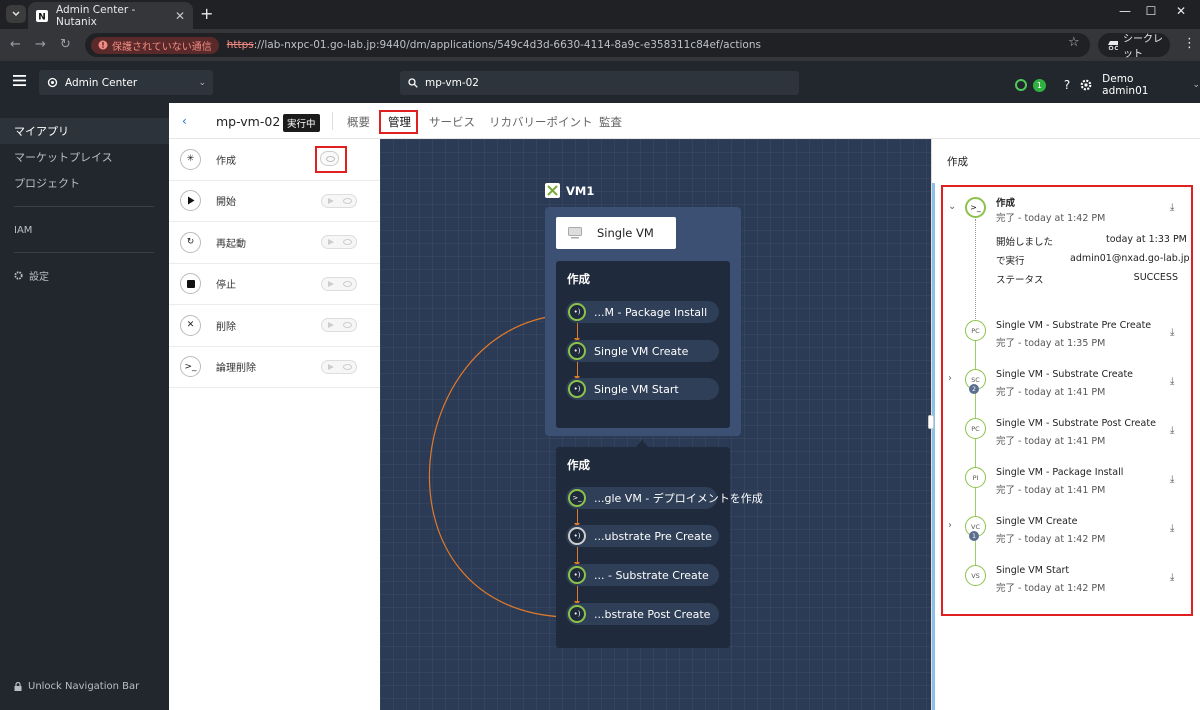  I want to click on task-name: Single VM - Package Install, so click(1060, 472).